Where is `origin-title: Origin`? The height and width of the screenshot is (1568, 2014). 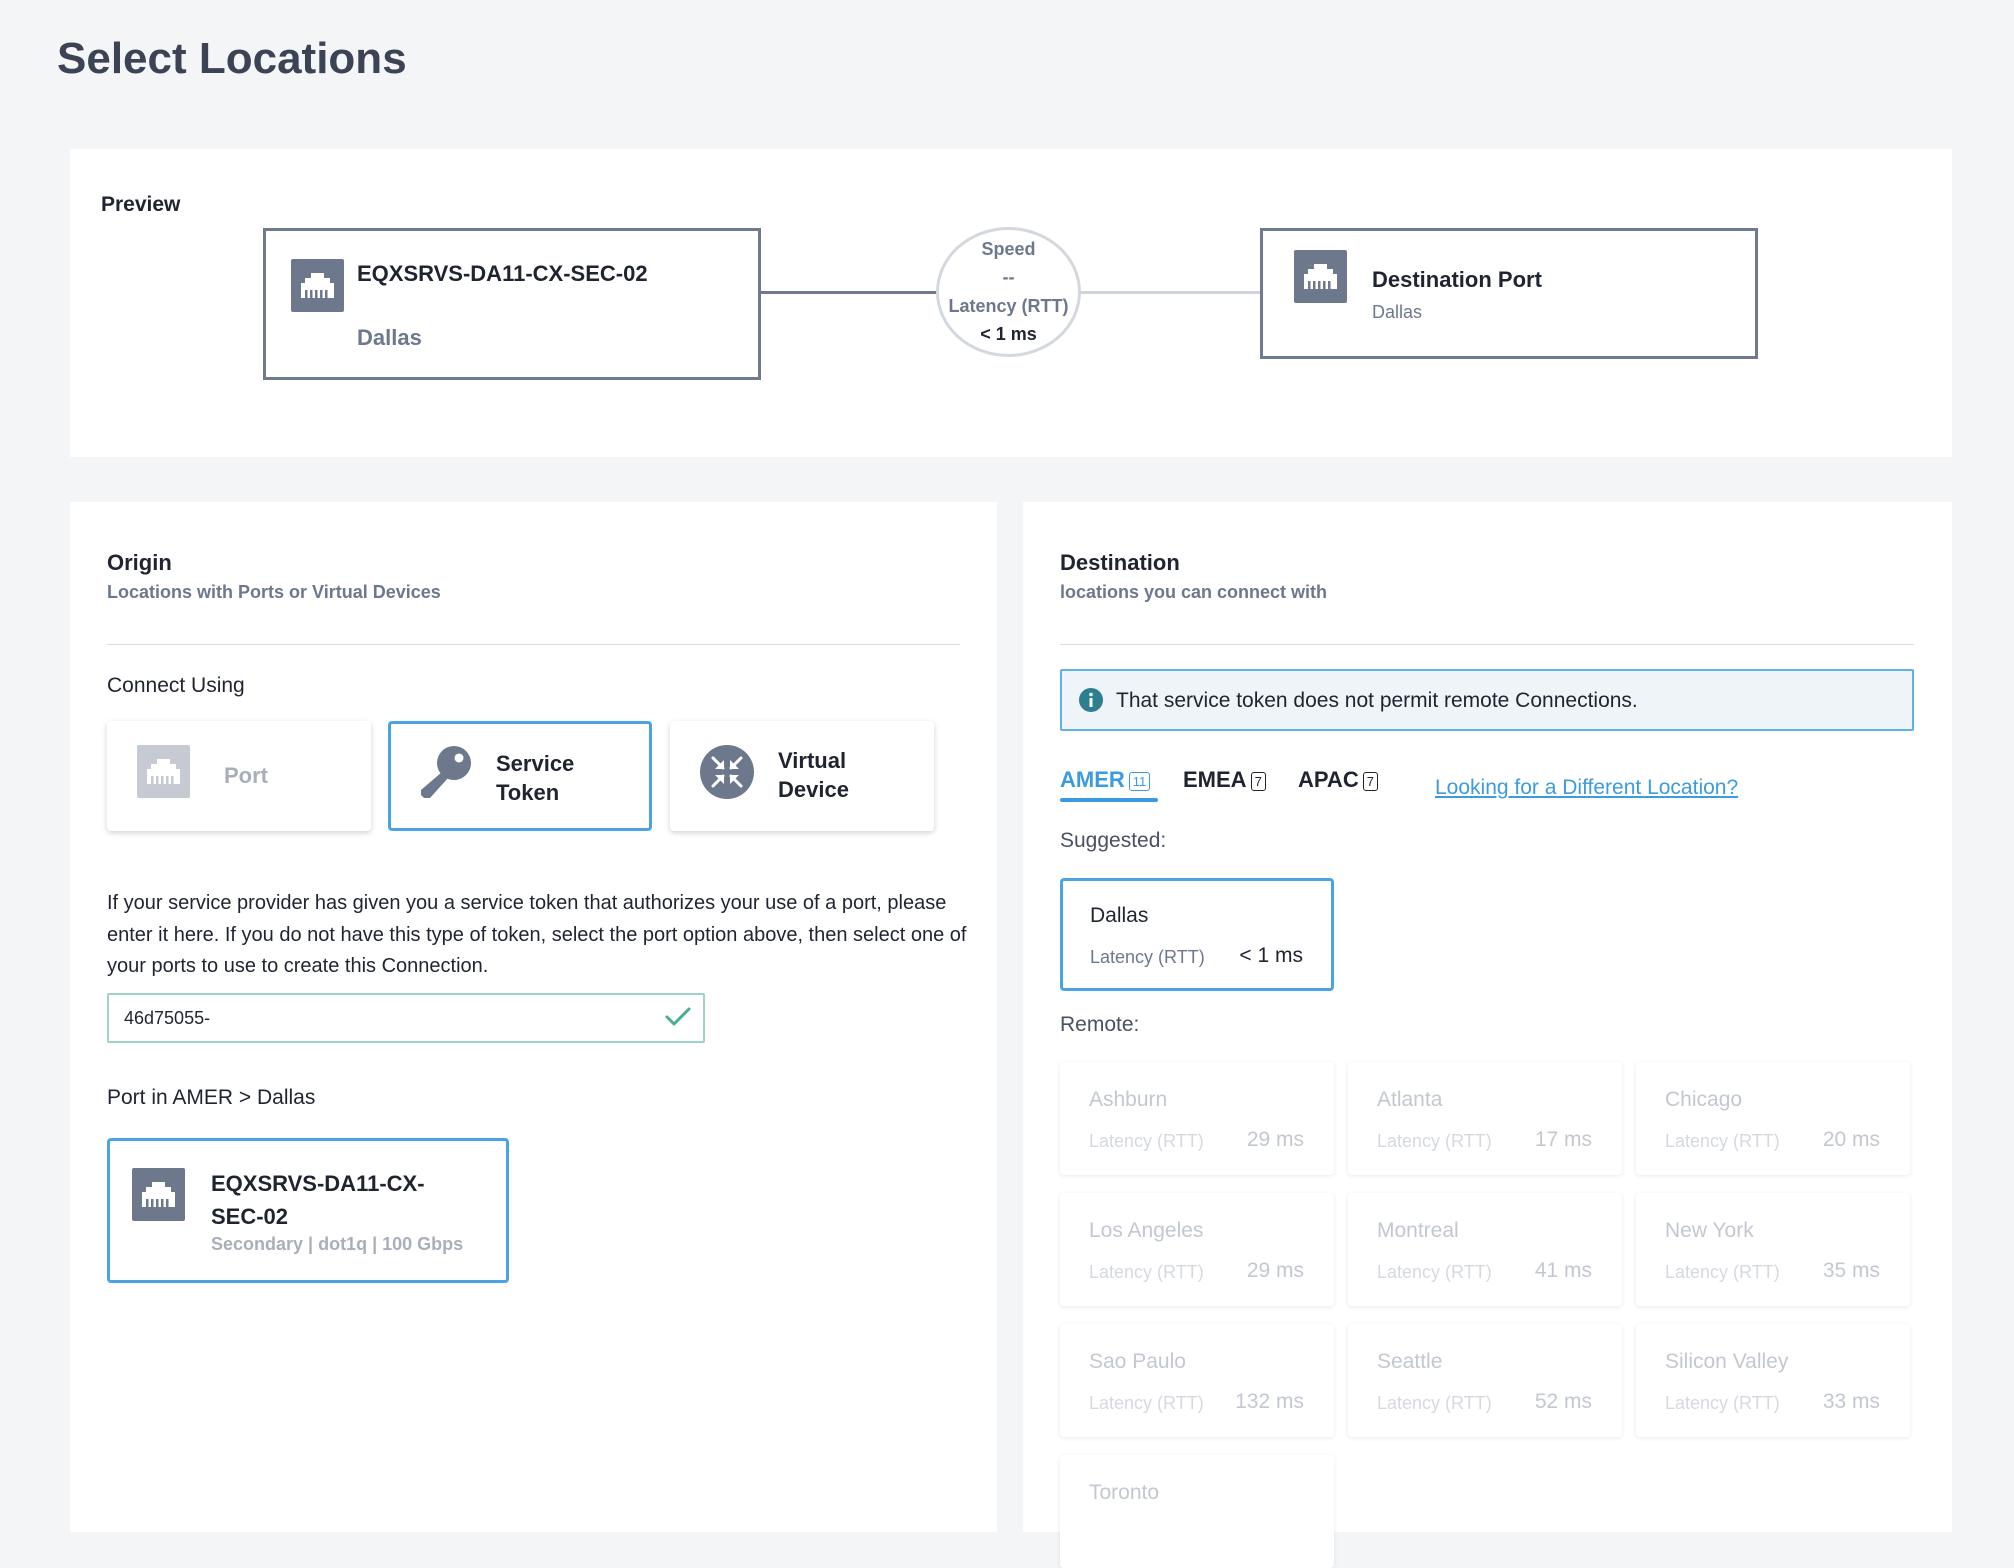
origin-title: Origin is located at coordinates (139, 562).